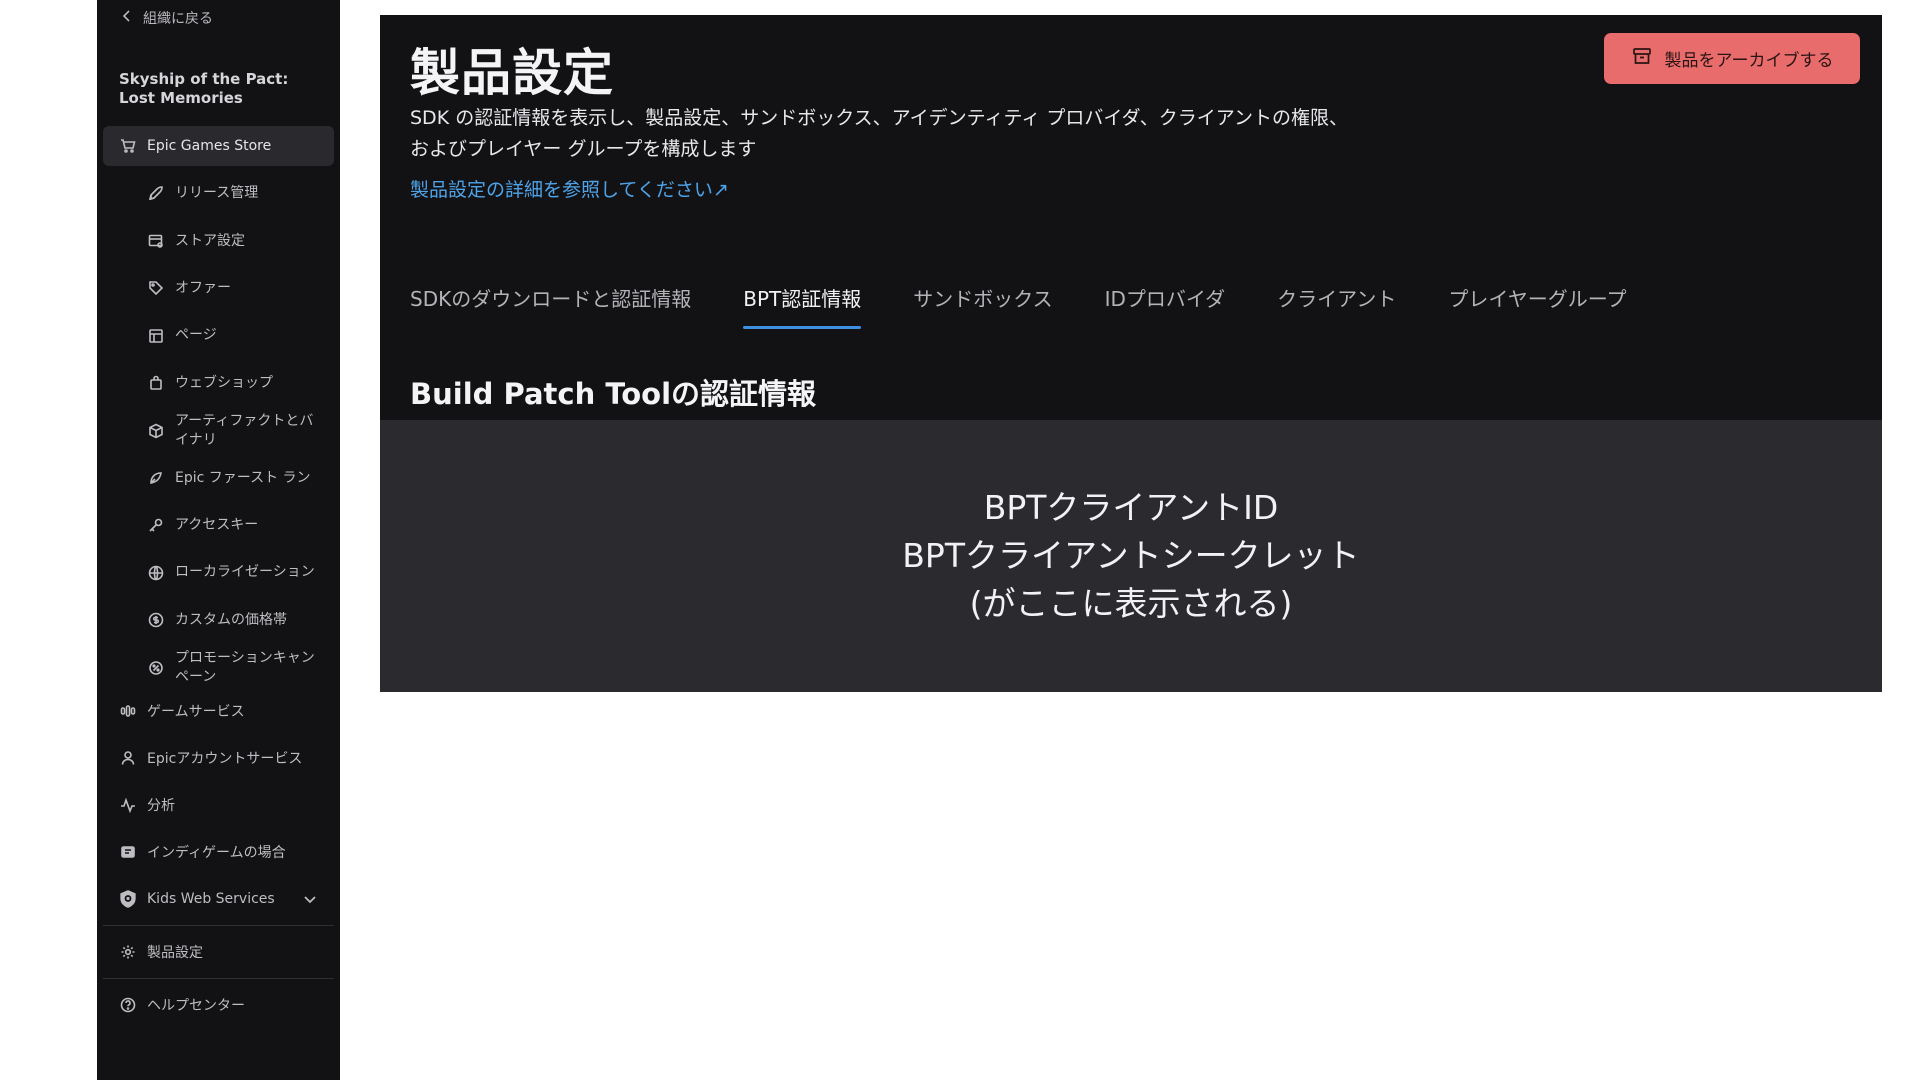 This screenshot has height=1080, width=1920. What do you see at coordinates (218, 952) in the screenshot?
I see `sidebar-item-product-settings: 製品設定` at bounding box center [218, 952].